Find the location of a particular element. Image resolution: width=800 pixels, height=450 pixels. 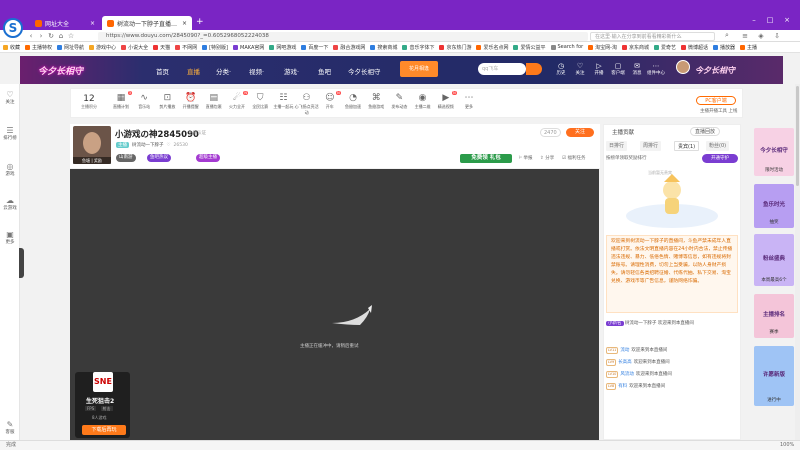

nav-category: 分类· is located at coordinates (223, 71).